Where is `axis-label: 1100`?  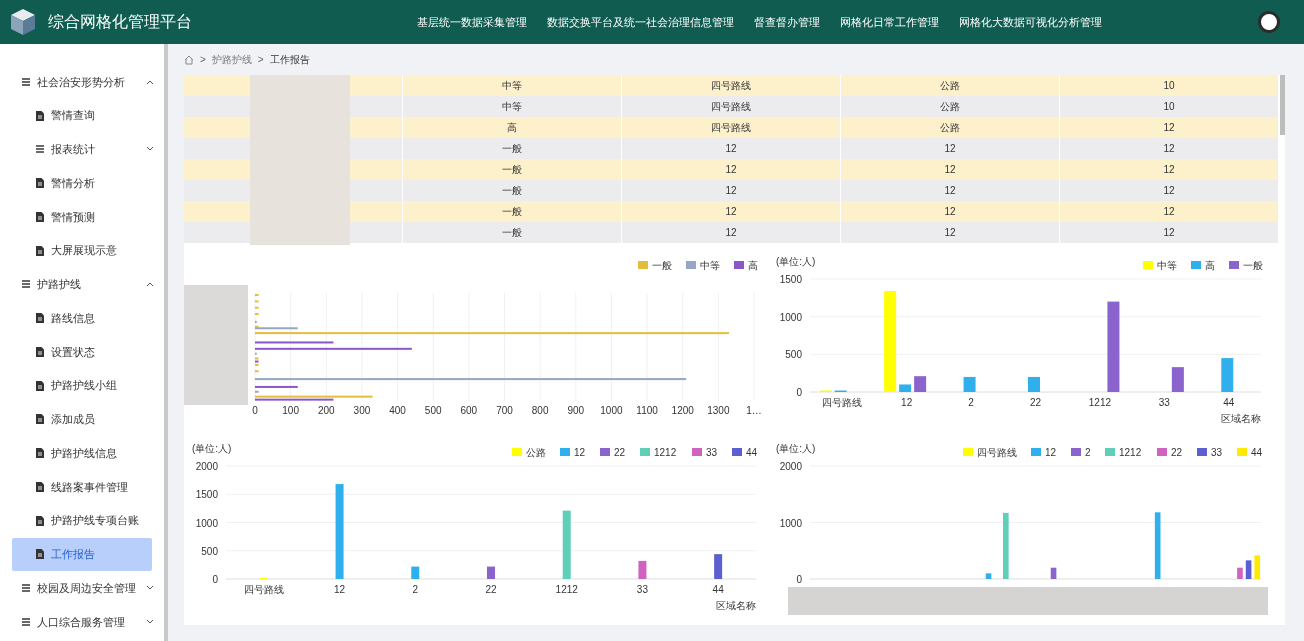 axis-label: 1100 is located at coordinates (647, 410).